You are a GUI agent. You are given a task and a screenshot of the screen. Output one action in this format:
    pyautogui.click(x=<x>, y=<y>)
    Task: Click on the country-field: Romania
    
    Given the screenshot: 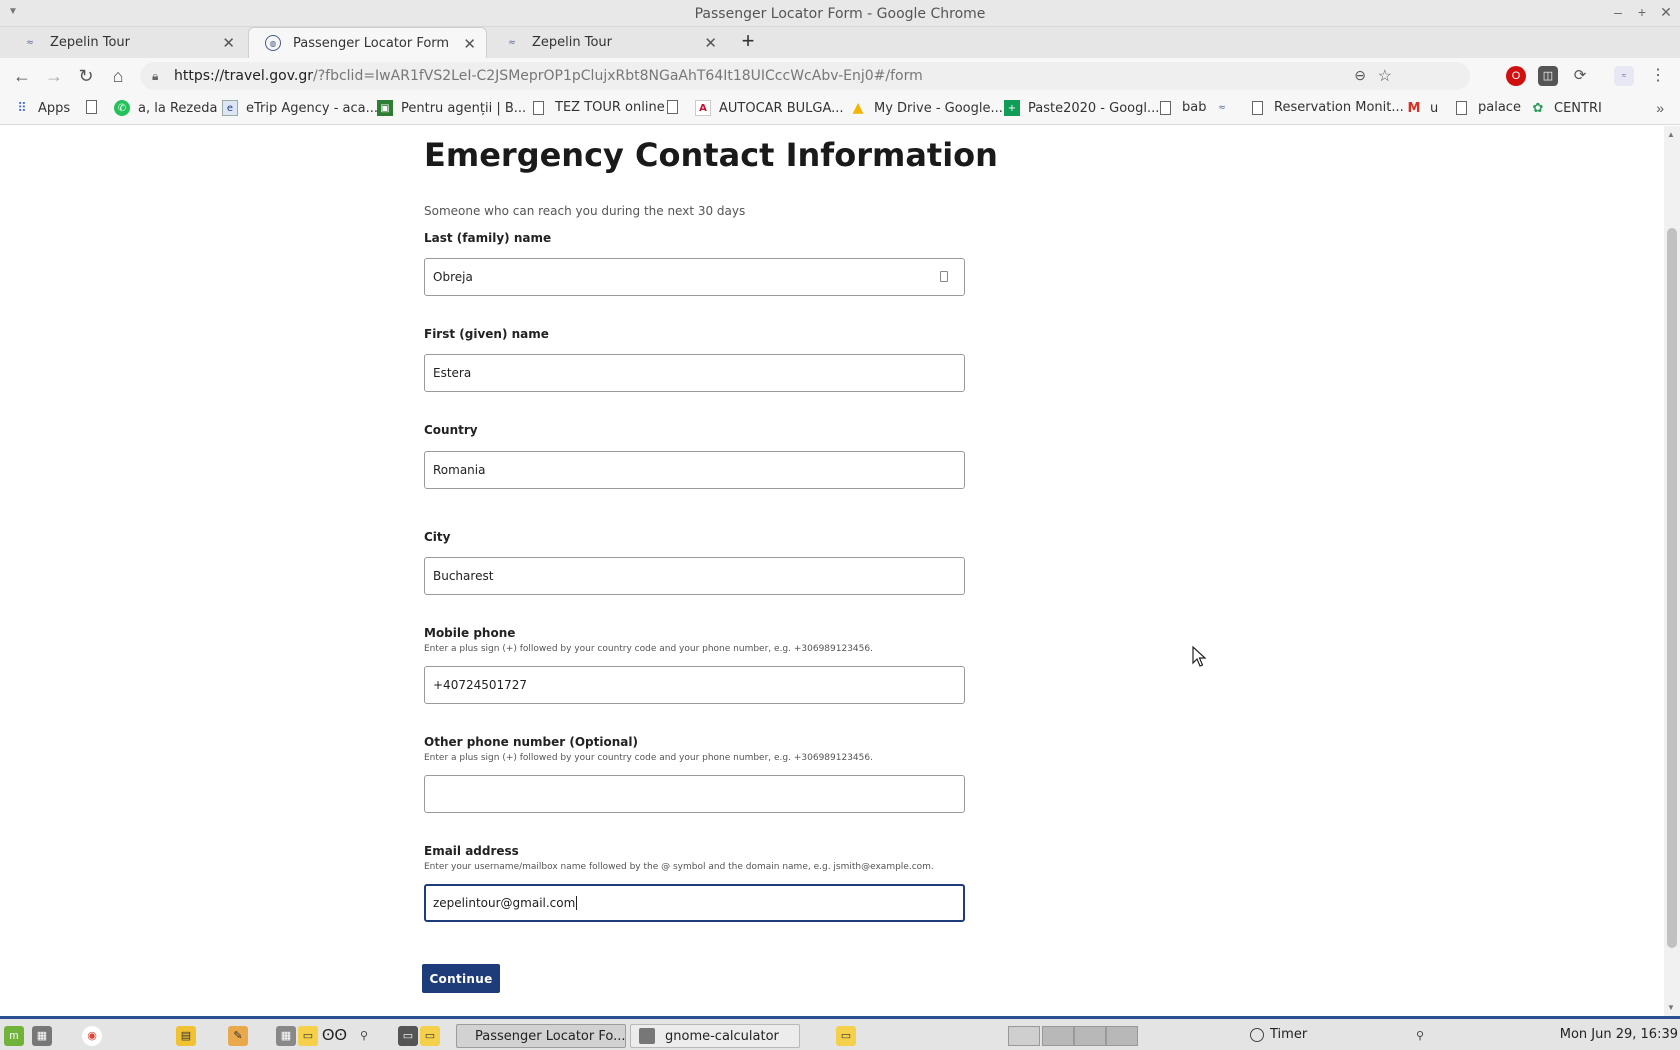 What is the action you would take?
    pyautogui.click(x=694, y=470)
    